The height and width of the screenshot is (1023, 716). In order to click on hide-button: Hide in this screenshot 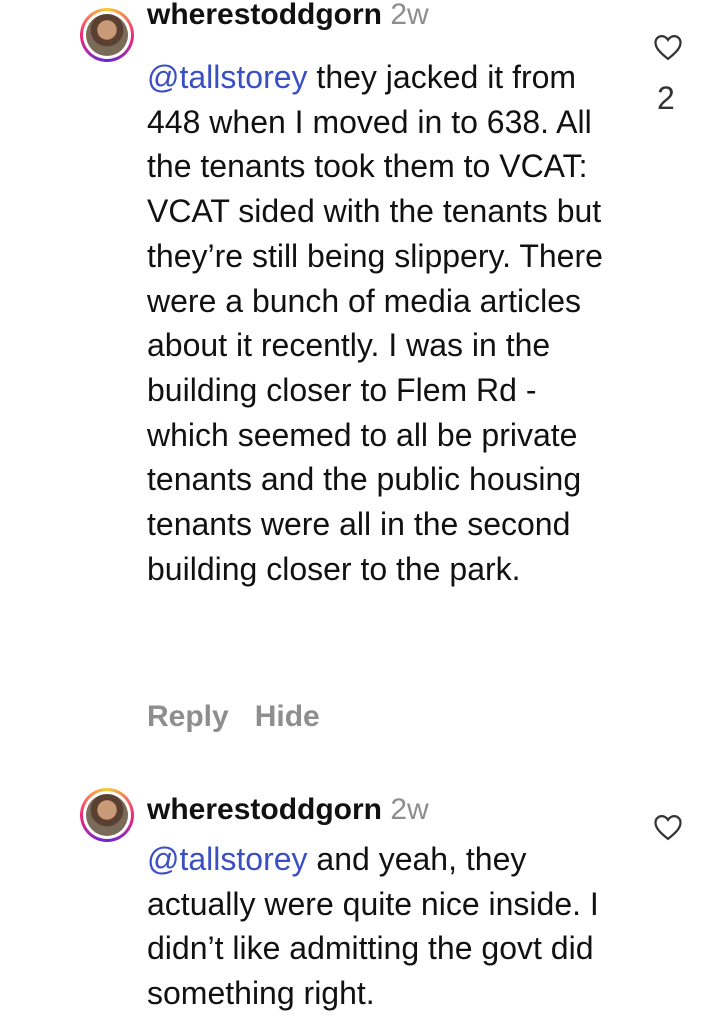, I will do `click(287, 716)`.